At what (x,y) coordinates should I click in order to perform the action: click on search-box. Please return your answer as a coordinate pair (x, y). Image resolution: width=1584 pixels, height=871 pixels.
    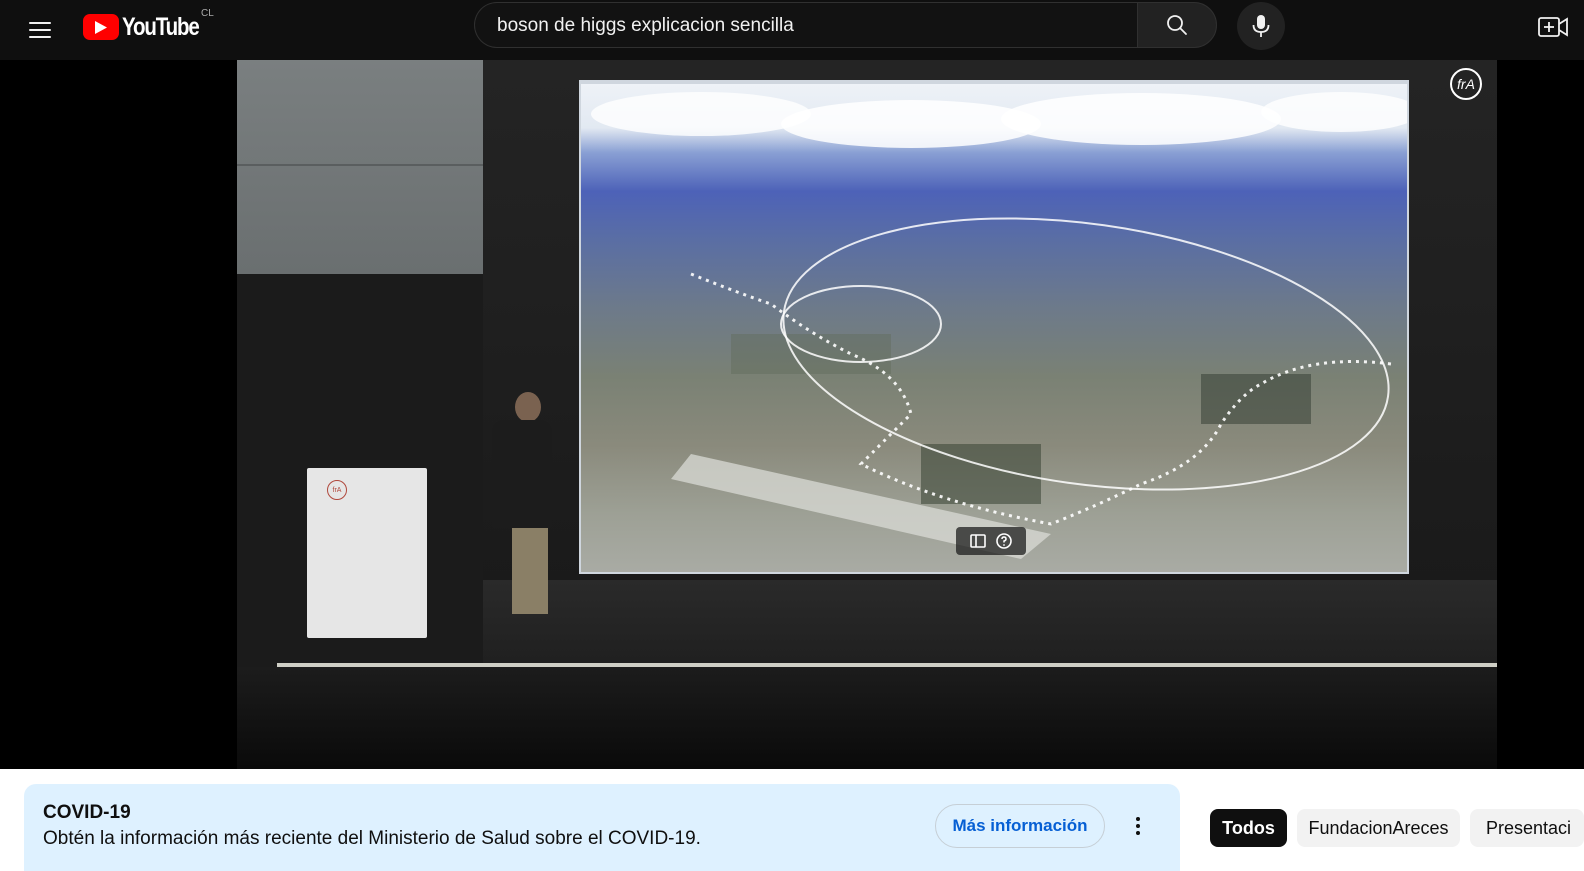
    Looking at the image, I should click on (806, 25).